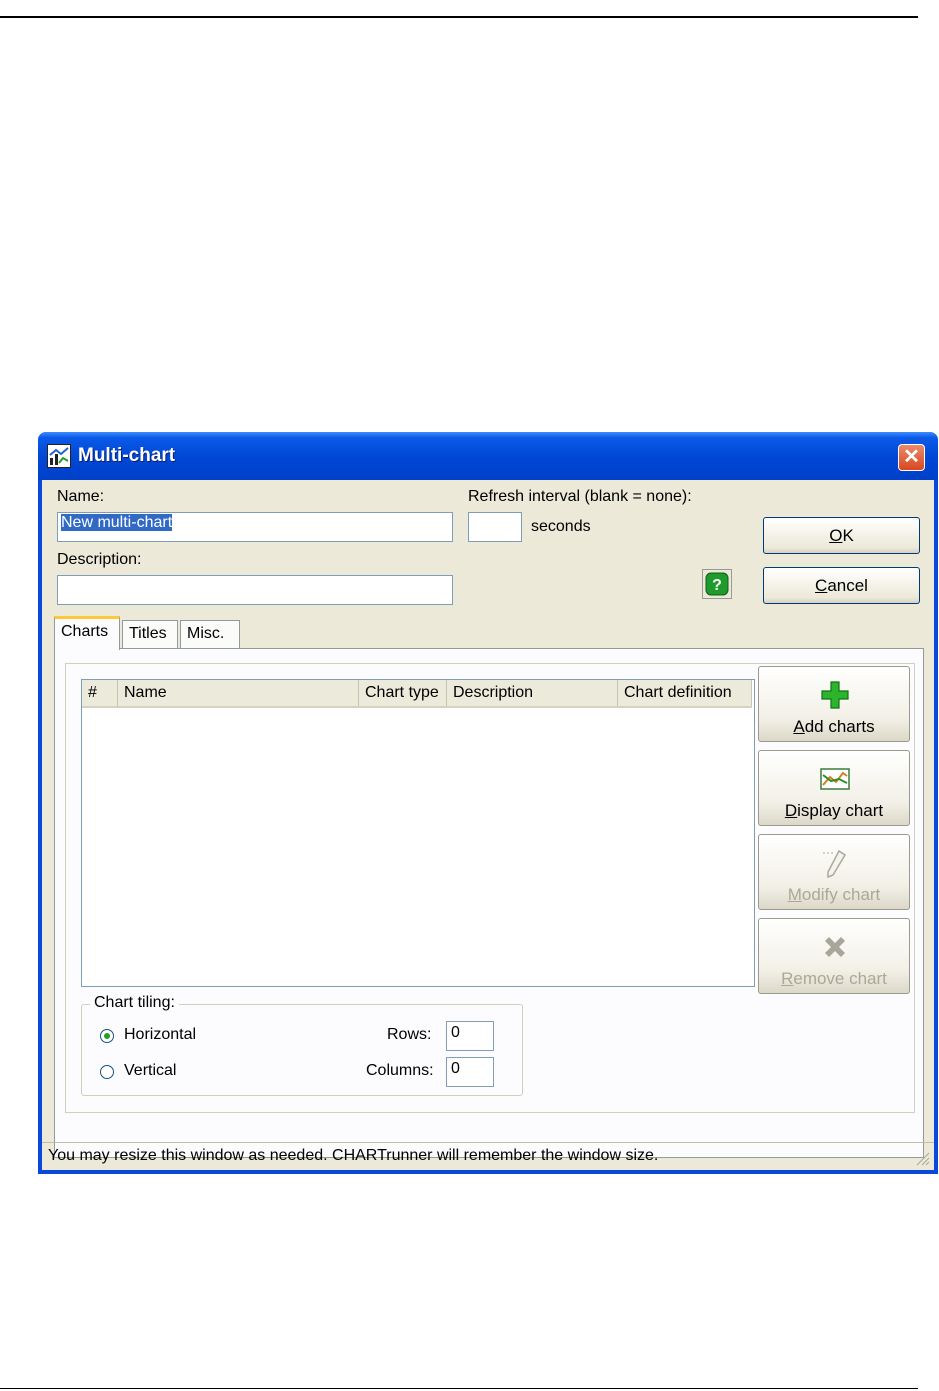 The width and height of the screenshot is (939, 1391). What do you see at coordinates (836, 535) in the screenshot?
I see `ok-accelerator: O` at bounding box center [836, 535].